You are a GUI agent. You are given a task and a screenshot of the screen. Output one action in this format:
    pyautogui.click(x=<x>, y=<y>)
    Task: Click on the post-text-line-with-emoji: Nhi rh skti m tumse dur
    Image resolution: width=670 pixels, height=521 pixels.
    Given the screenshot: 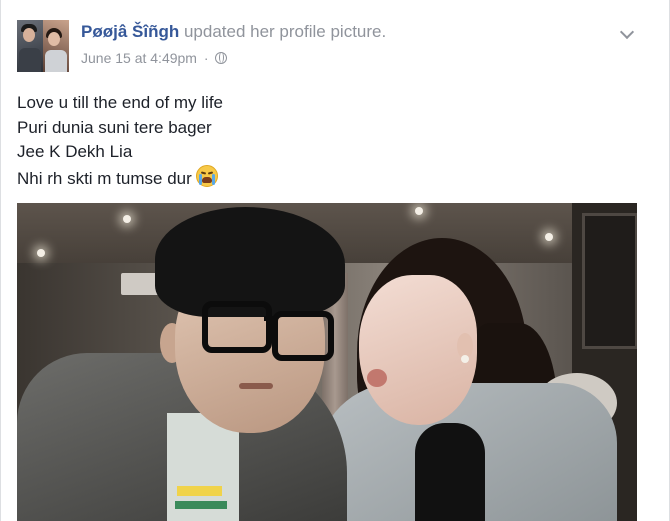 What is the action you would take?
    pyautogui.click(x=120, y=178)
    